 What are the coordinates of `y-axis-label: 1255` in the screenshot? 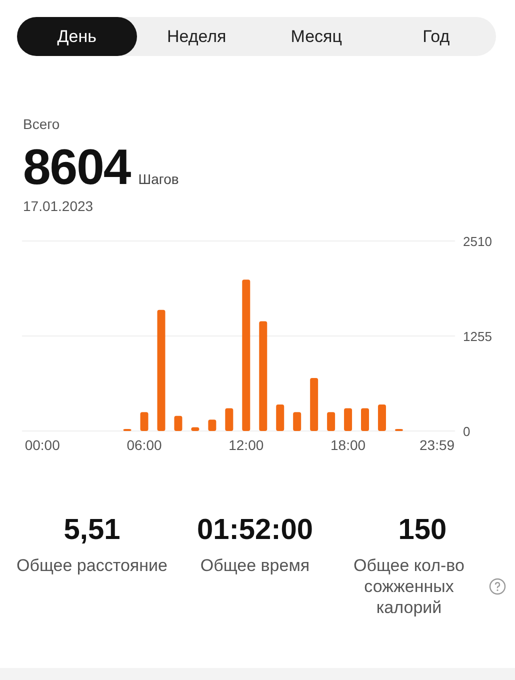 It's located at (477, 336).